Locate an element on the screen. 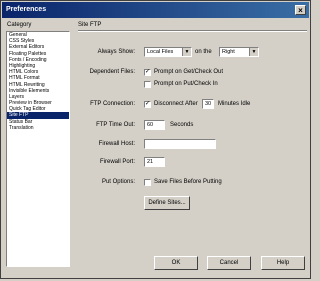  save-files-label: Save Files Before Putting is located at coordinates (188, 182).